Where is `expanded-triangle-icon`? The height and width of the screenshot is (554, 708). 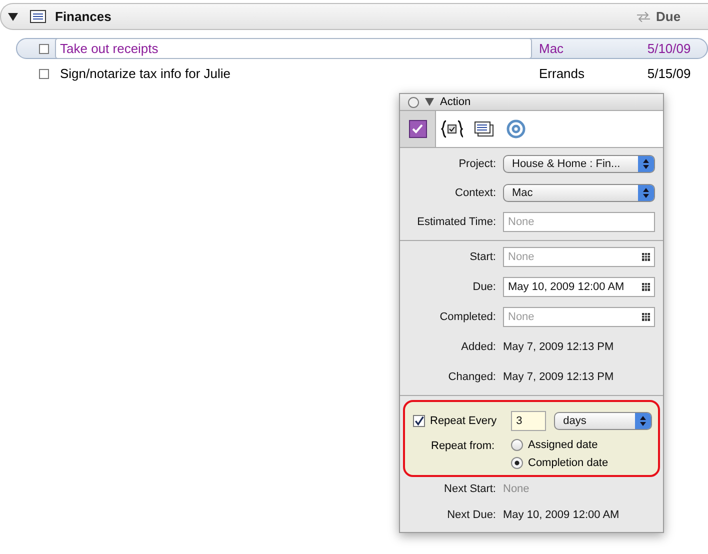 expanded-triangle-icon is located at coordinates (13, 17).